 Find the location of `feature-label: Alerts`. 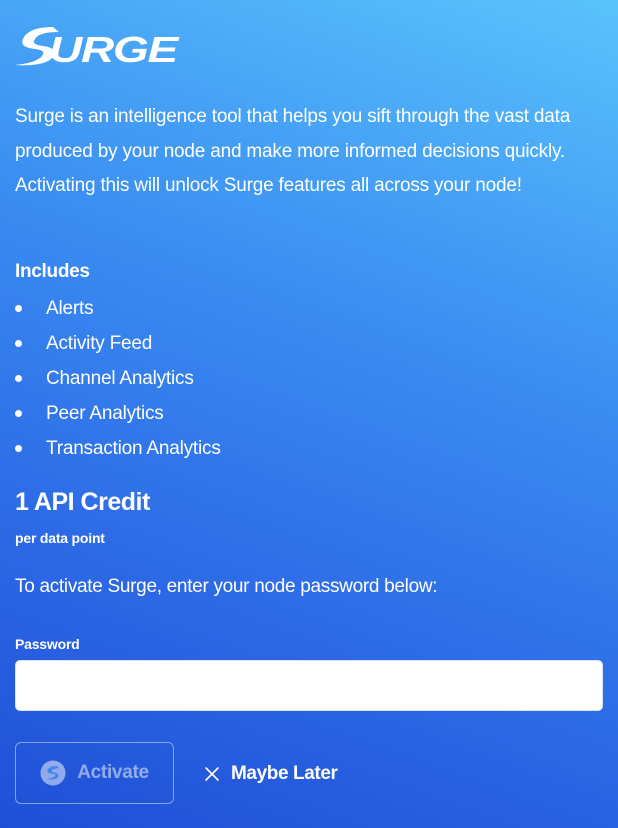

feature-label: Alerts is located at coordinates (70, 308).